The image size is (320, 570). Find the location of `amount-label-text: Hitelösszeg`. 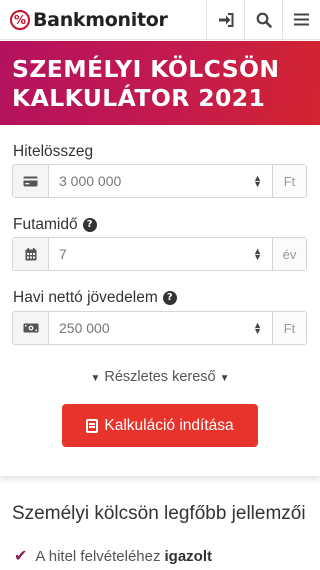

amount-label-text: Hitelösszeg is located at coordinates (53, 151).